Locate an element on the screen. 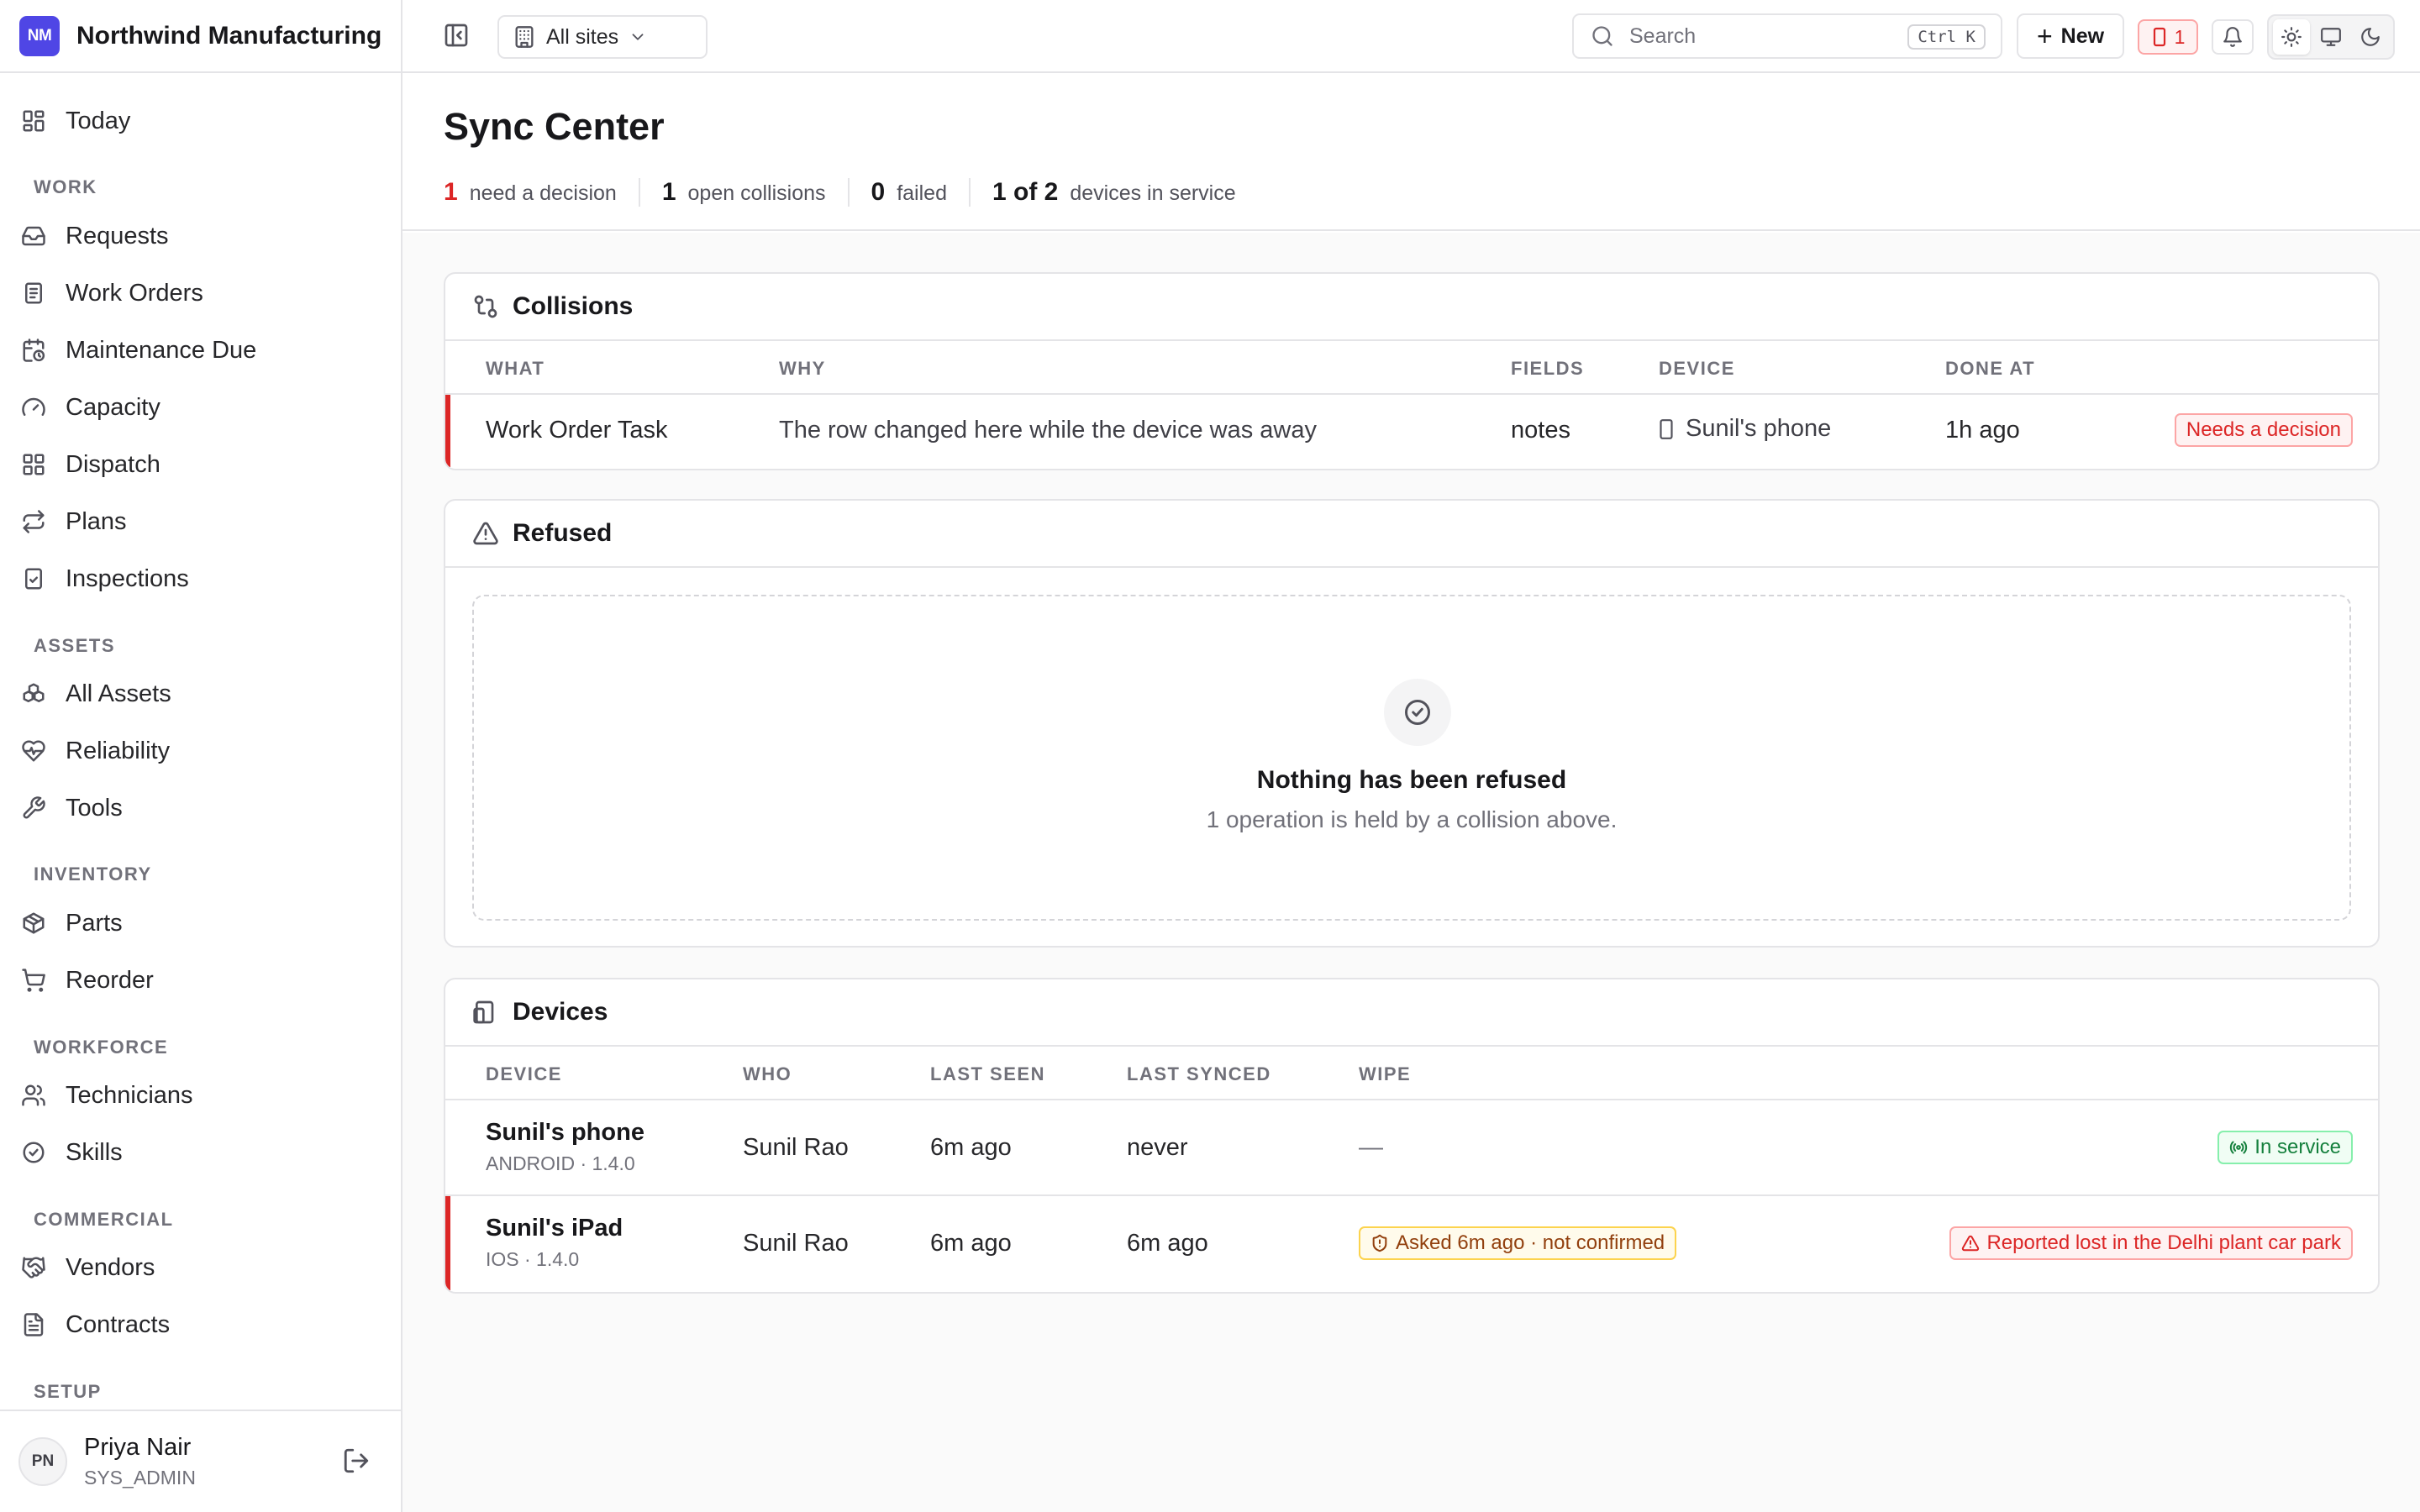  column-header: DONE AT is located at coordinates (1990, 368).